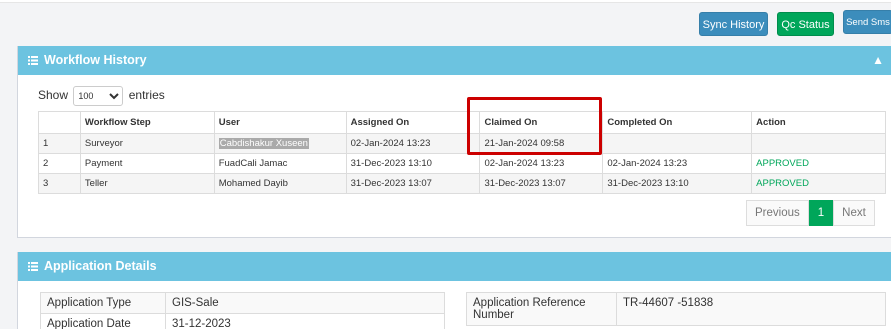 Image resolution: width=891 pixels, height=329 pixels. Describe the element at coordinates (280, 122) in the screenshot. I see `col-user: User` at that location.